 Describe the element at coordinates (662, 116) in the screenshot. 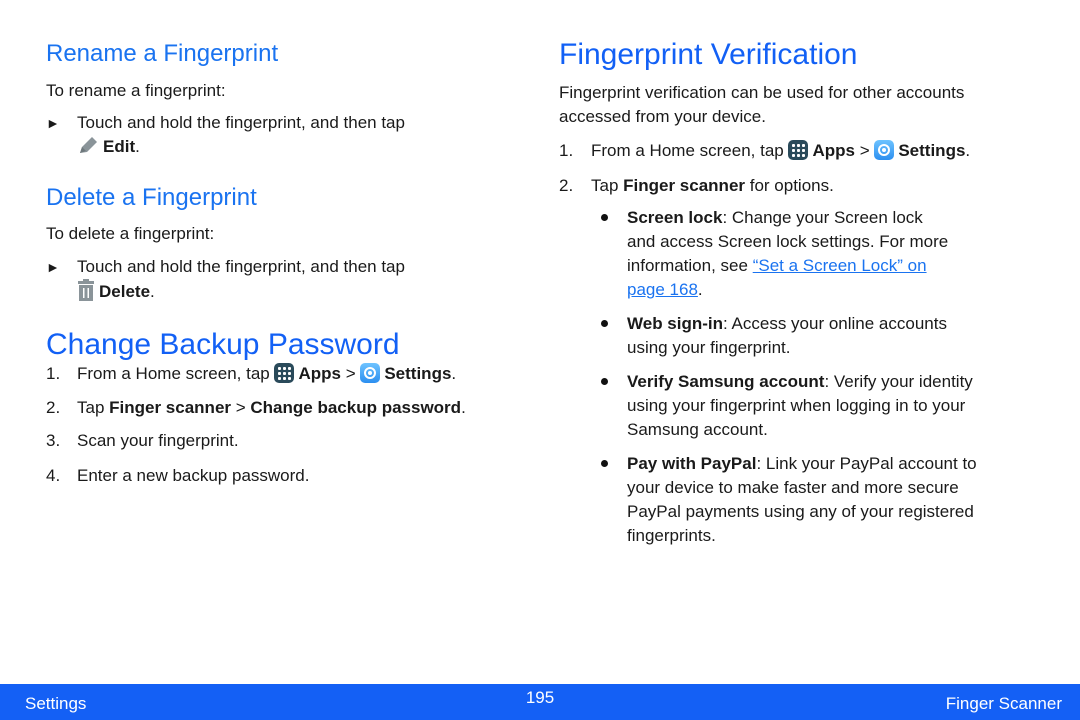

I see `verification-intro-2: accessed from your device.` at that location.